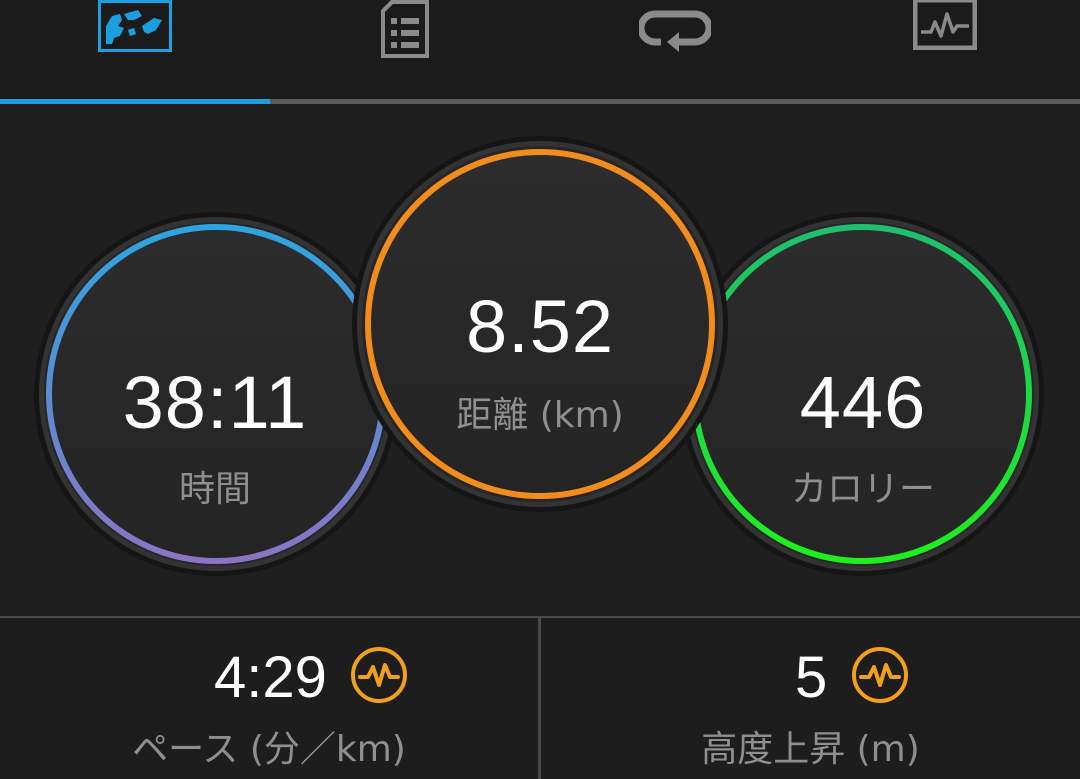 The width and height of the screenshot is (1080, 779). What do you see at coordinates (379, 675) in the screenshot?
I see `pace-pulse-badge-icon` at bounding box center [379, 675].